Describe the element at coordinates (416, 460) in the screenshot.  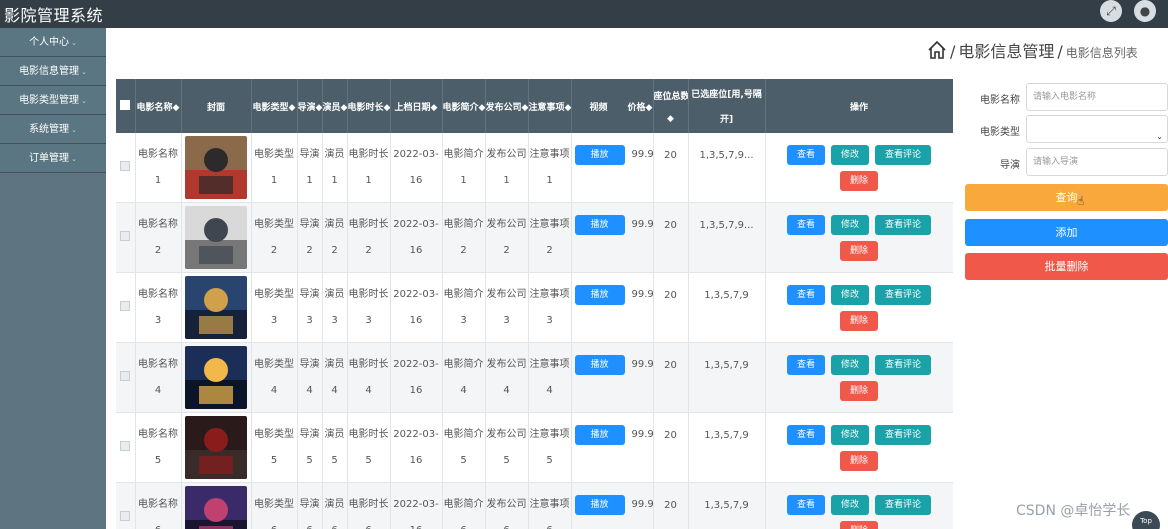
I see `cell-date-b: 16` at that location.